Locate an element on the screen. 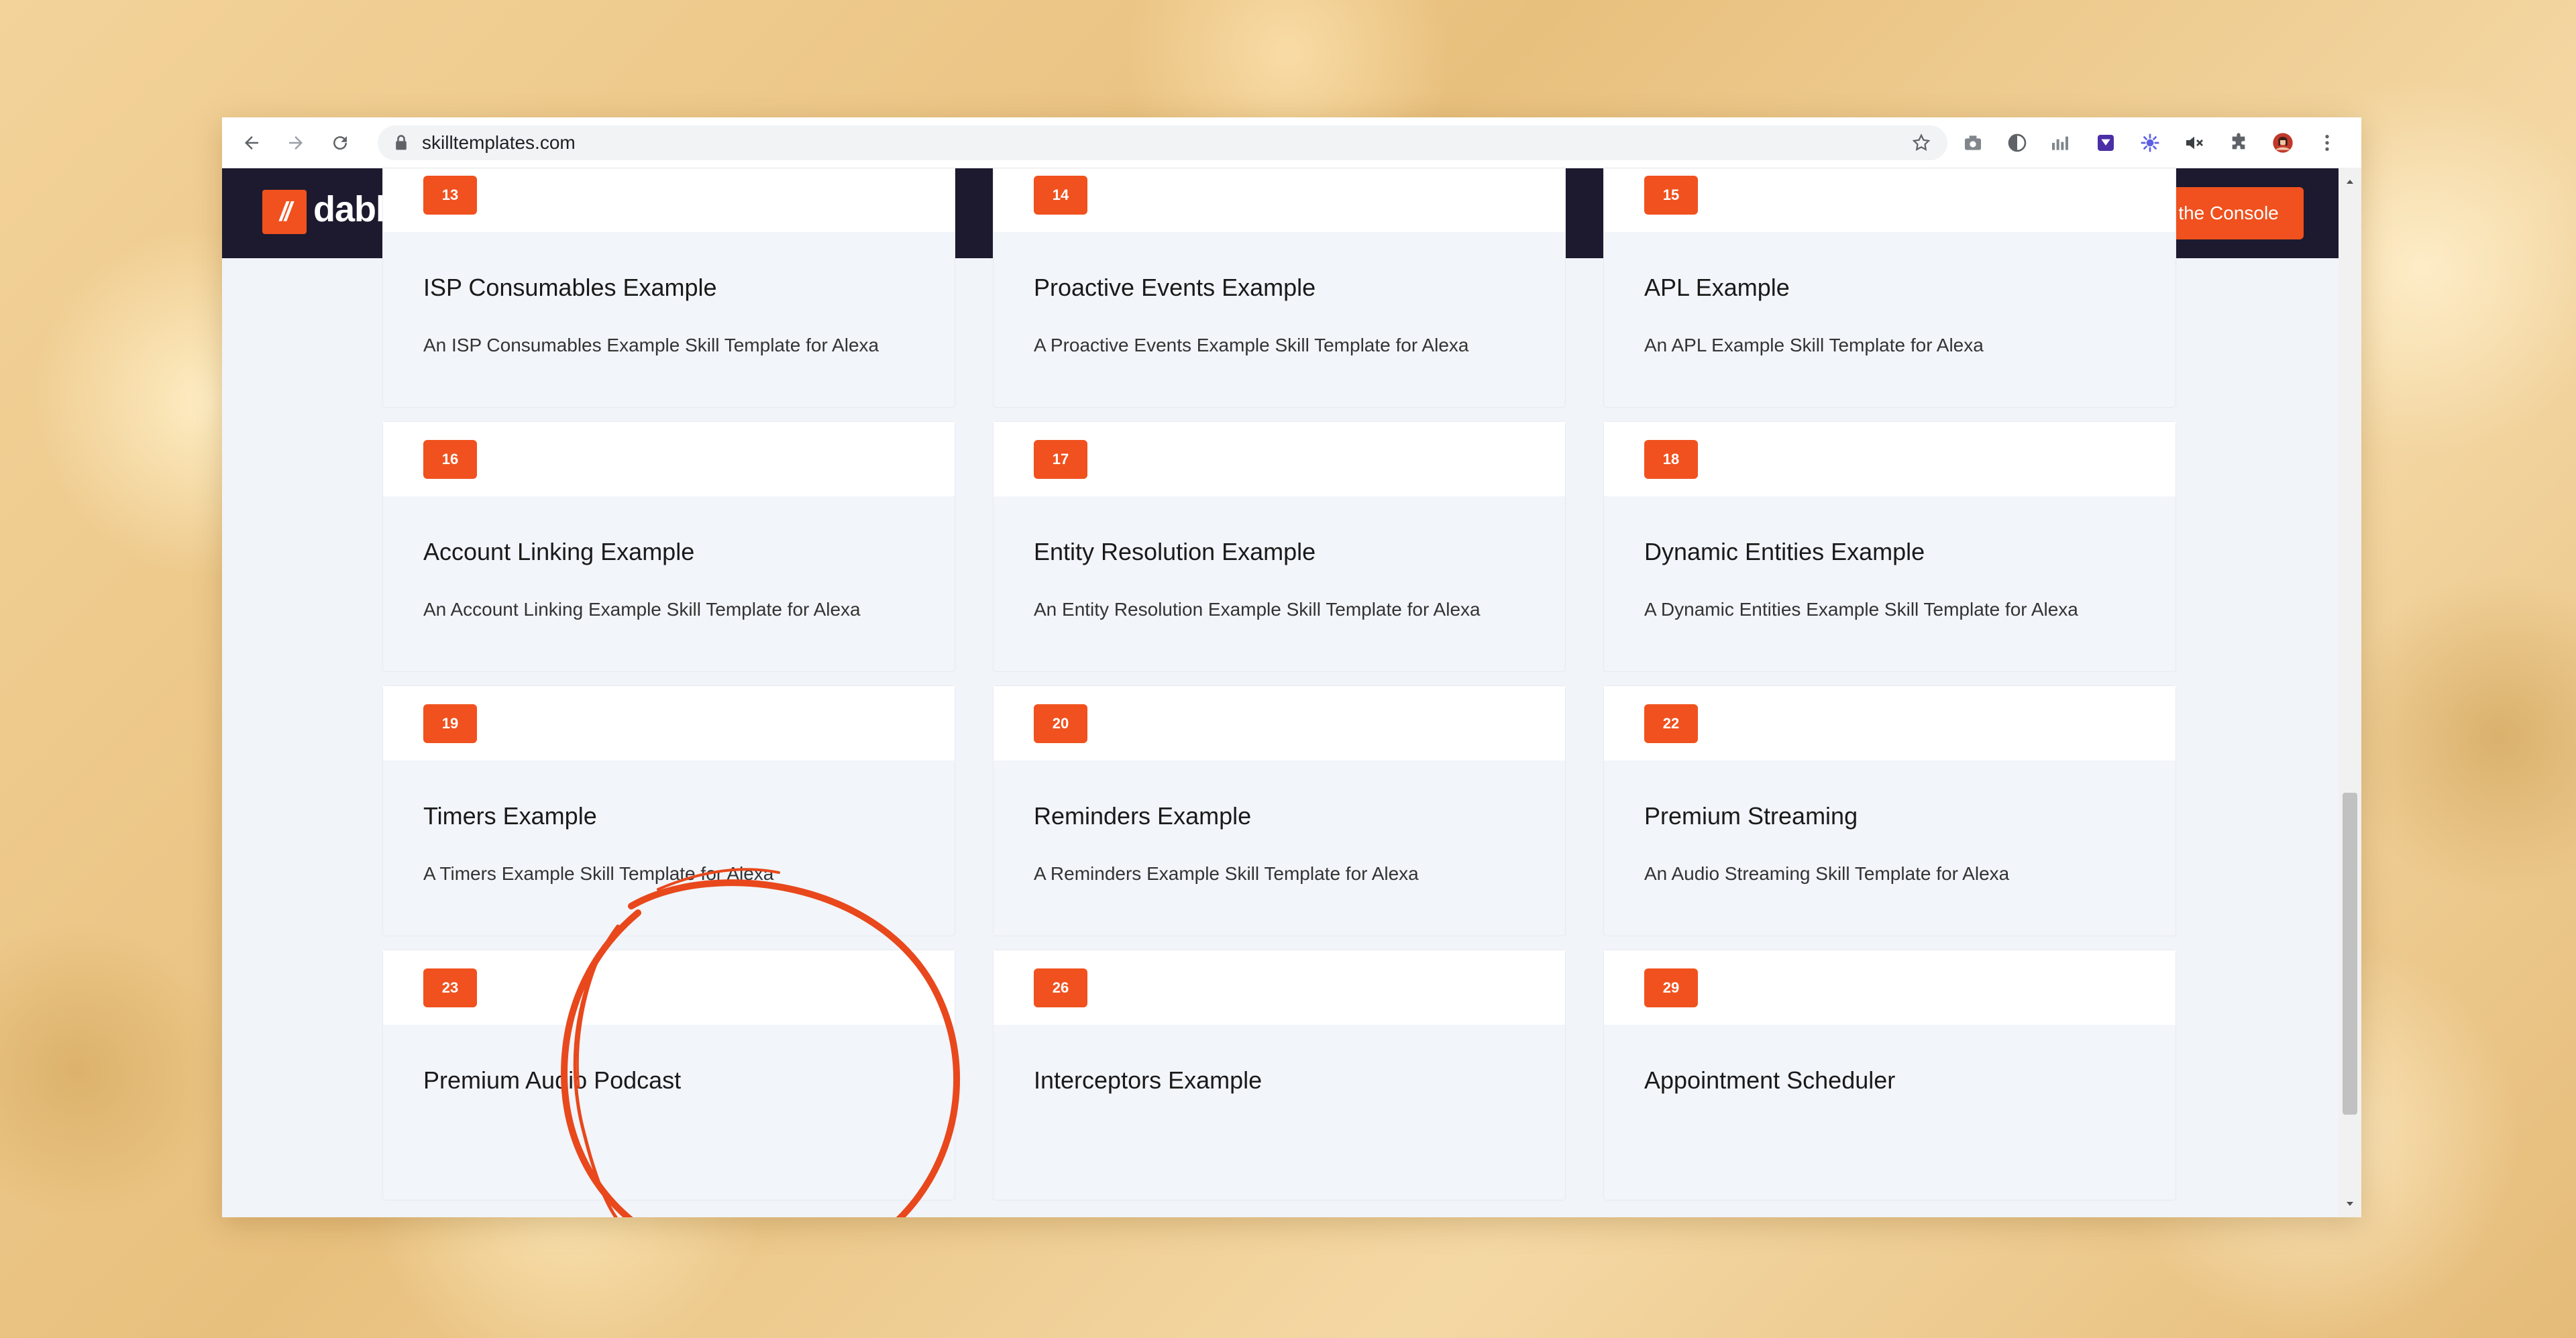 The height and width of the screenshot is (1338, 2576). mute-tab-button is located at coordinates (2194, 142).